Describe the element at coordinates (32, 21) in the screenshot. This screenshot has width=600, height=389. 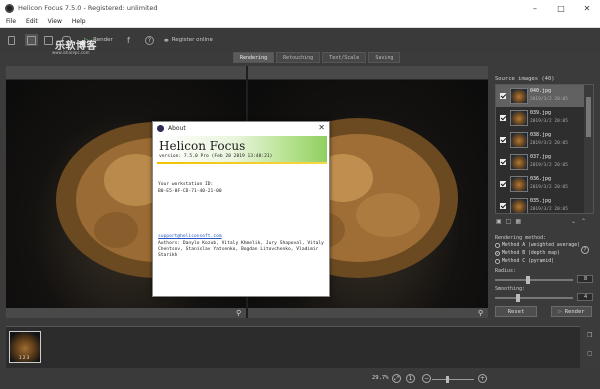
I see `menu-edit: Edit` at that location.